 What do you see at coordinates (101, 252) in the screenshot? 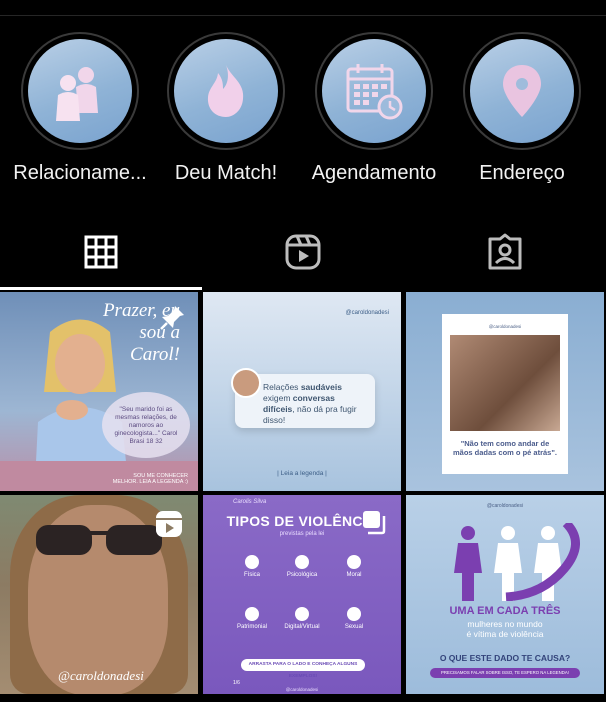
I see `grid-icon` at bounding box center [101, 252].